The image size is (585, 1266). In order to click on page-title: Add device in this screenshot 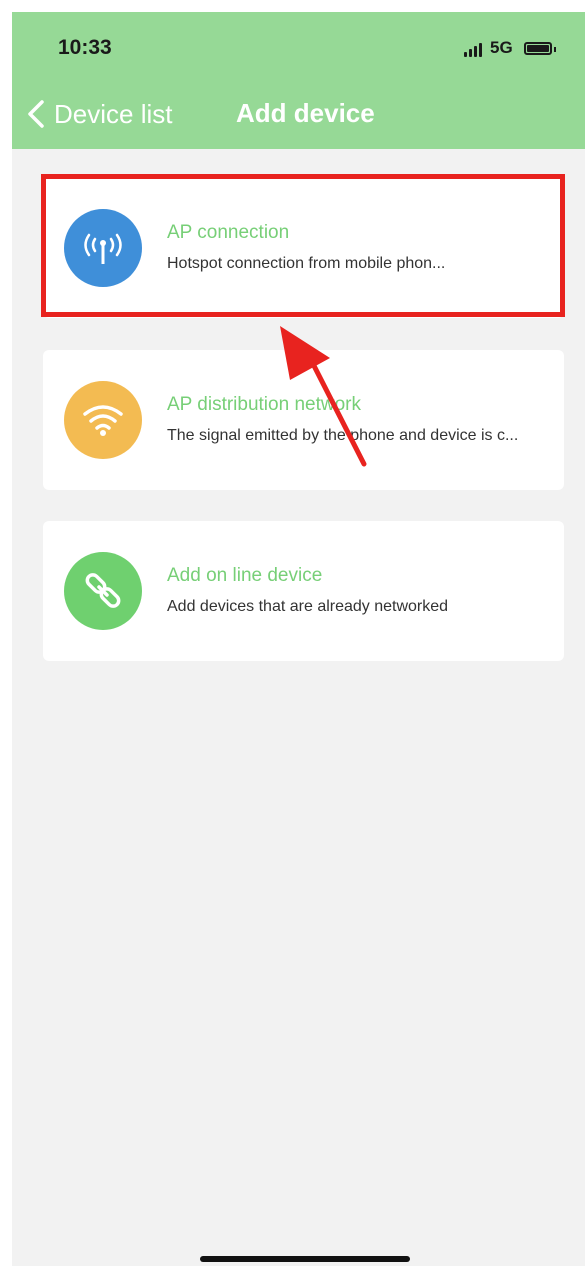, I will do `click(305, 113)`.